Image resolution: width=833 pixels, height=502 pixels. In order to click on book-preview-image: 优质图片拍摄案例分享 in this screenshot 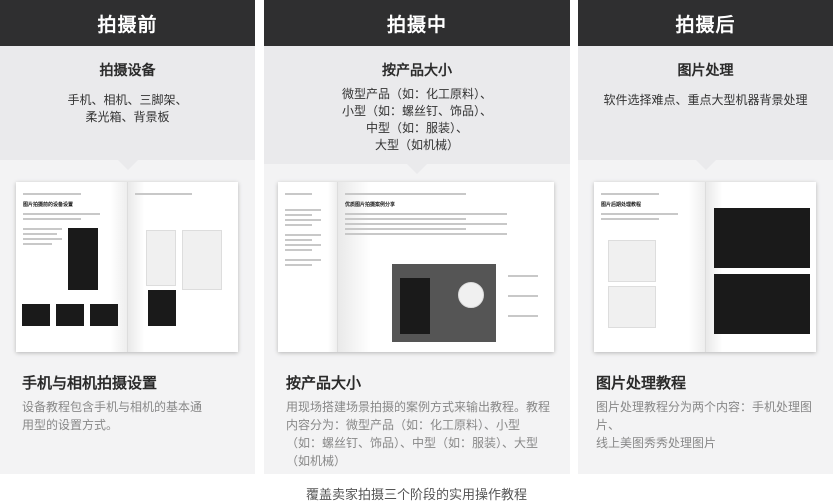, I will do `click(416, 267)`.